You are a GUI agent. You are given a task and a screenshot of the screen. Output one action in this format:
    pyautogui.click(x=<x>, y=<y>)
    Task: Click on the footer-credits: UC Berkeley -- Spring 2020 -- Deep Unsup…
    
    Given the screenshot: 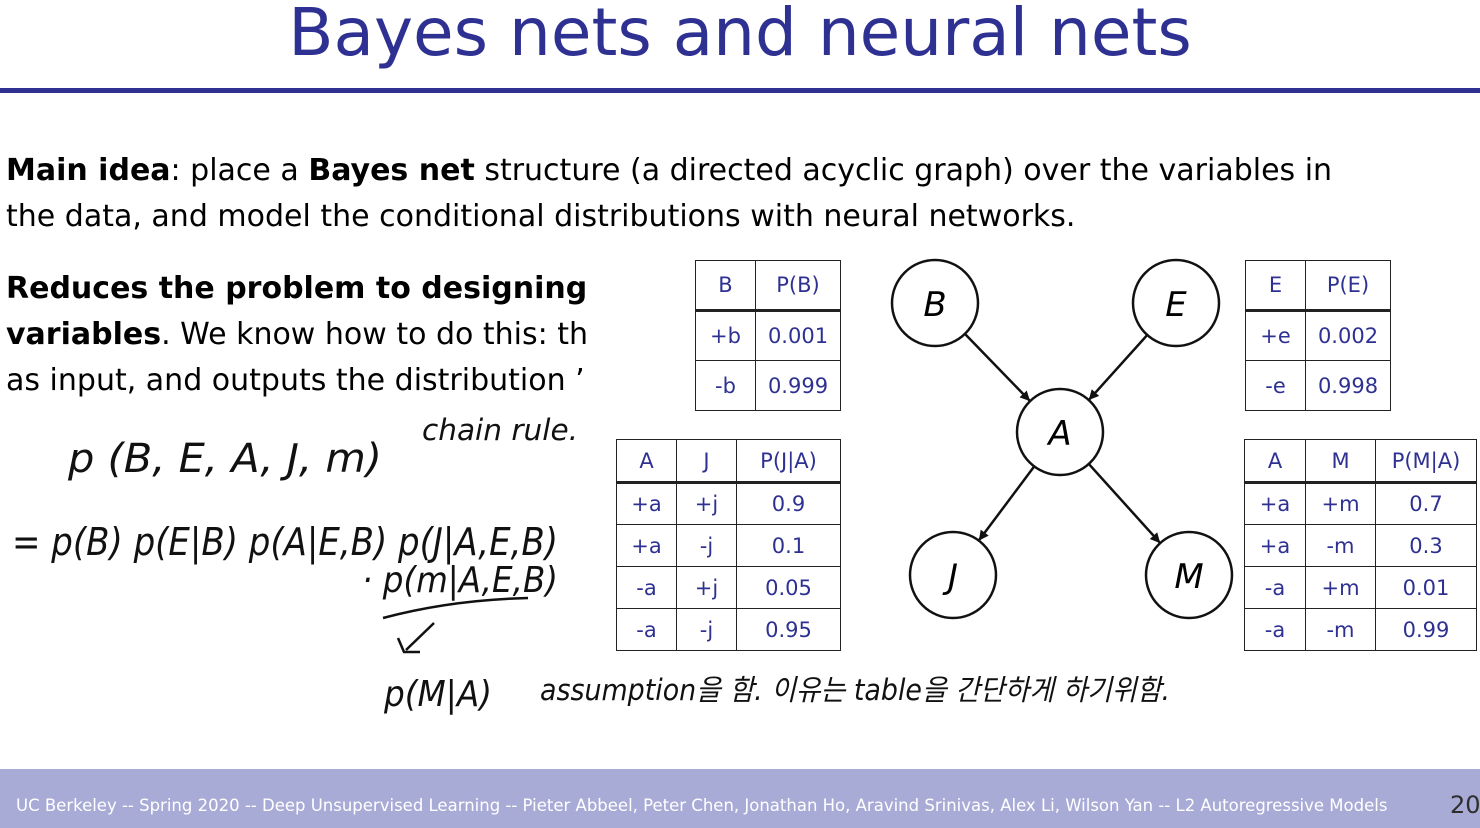 What is the action you would take?
    pyautogui.click(x=702, y=805)
    